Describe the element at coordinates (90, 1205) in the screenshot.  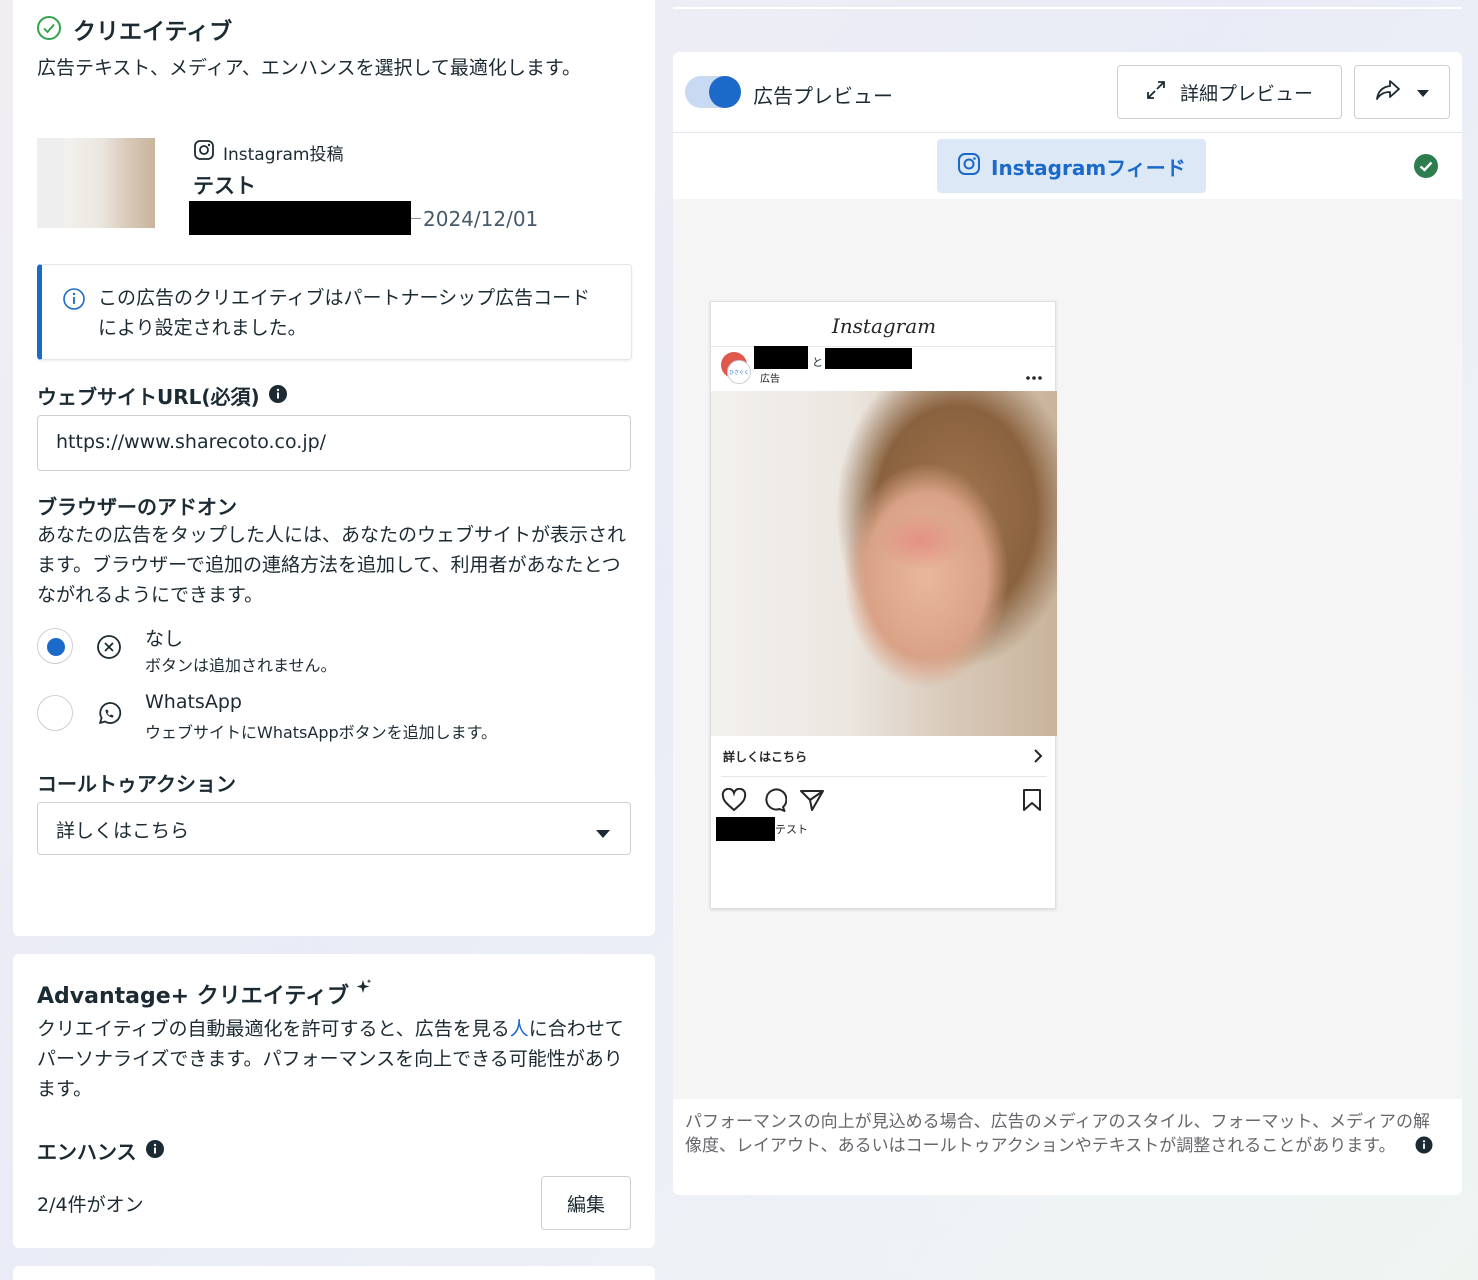
I see `enhance-status: 2/4件がオン` at that location.